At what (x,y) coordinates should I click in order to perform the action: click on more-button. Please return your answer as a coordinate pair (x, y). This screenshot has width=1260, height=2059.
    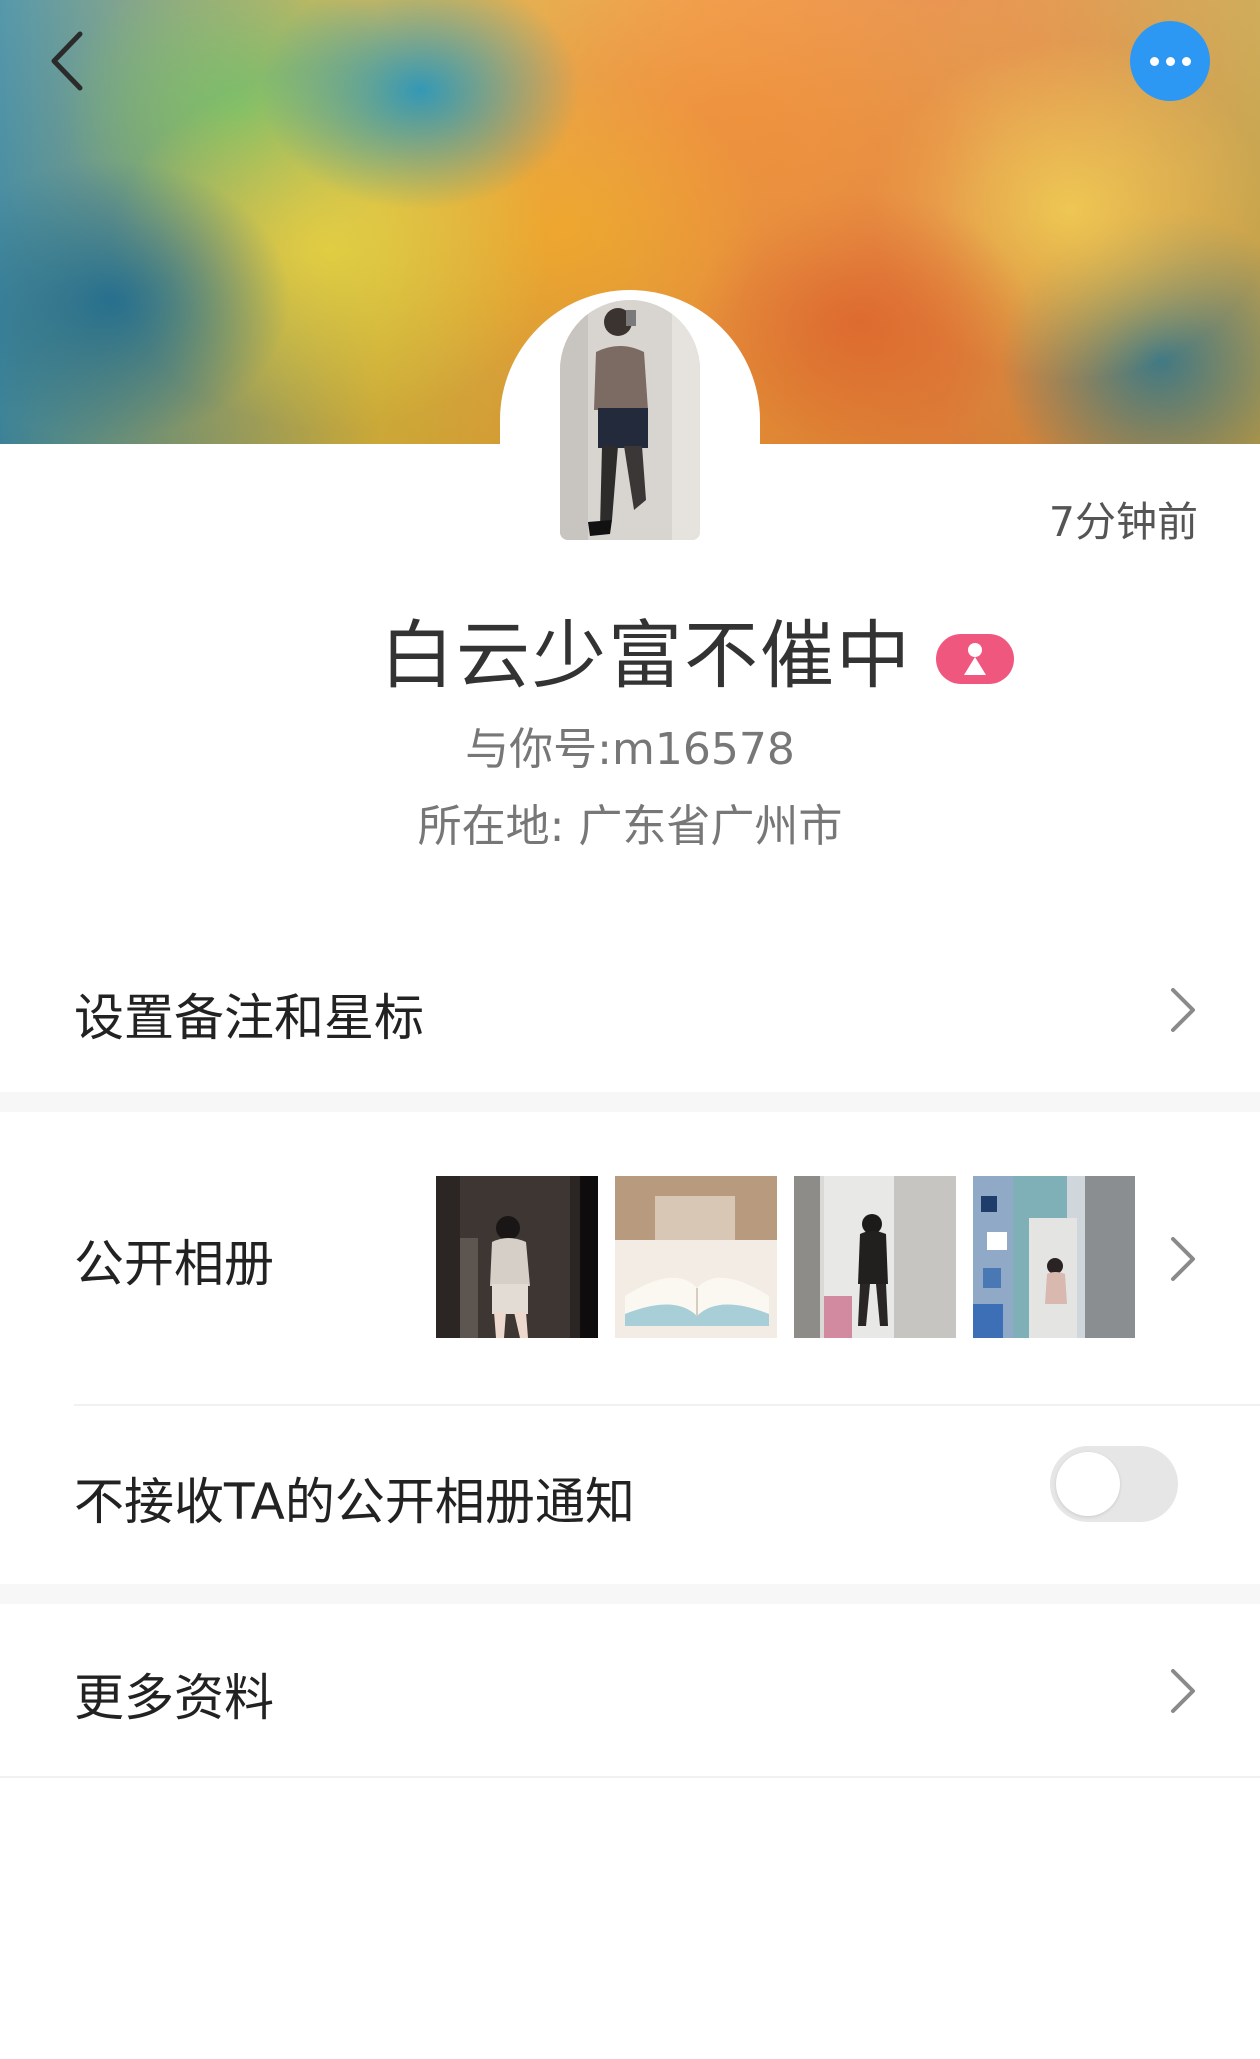
    Looking at the image, I should click on (1170, 61).